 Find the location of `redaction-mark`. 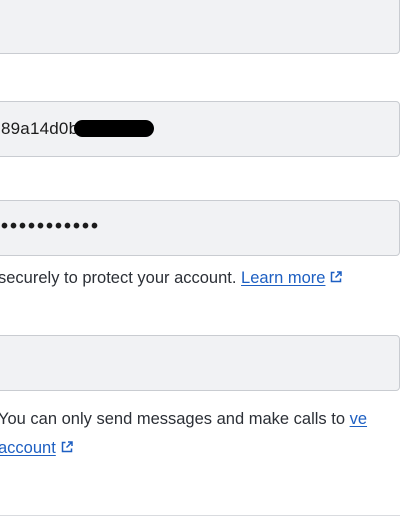

redaction-mark is located at coordinates (114, 129).